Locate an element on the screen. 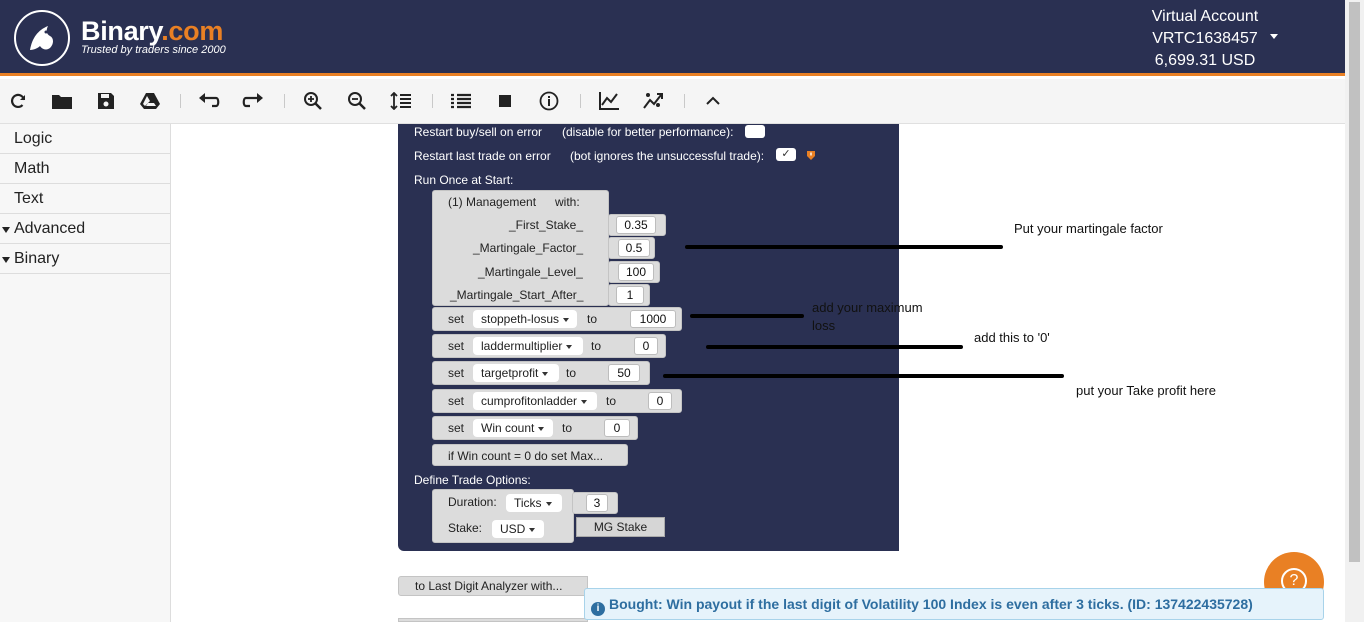  martingale-start-input: 1 is located at coordinates (630, 295).